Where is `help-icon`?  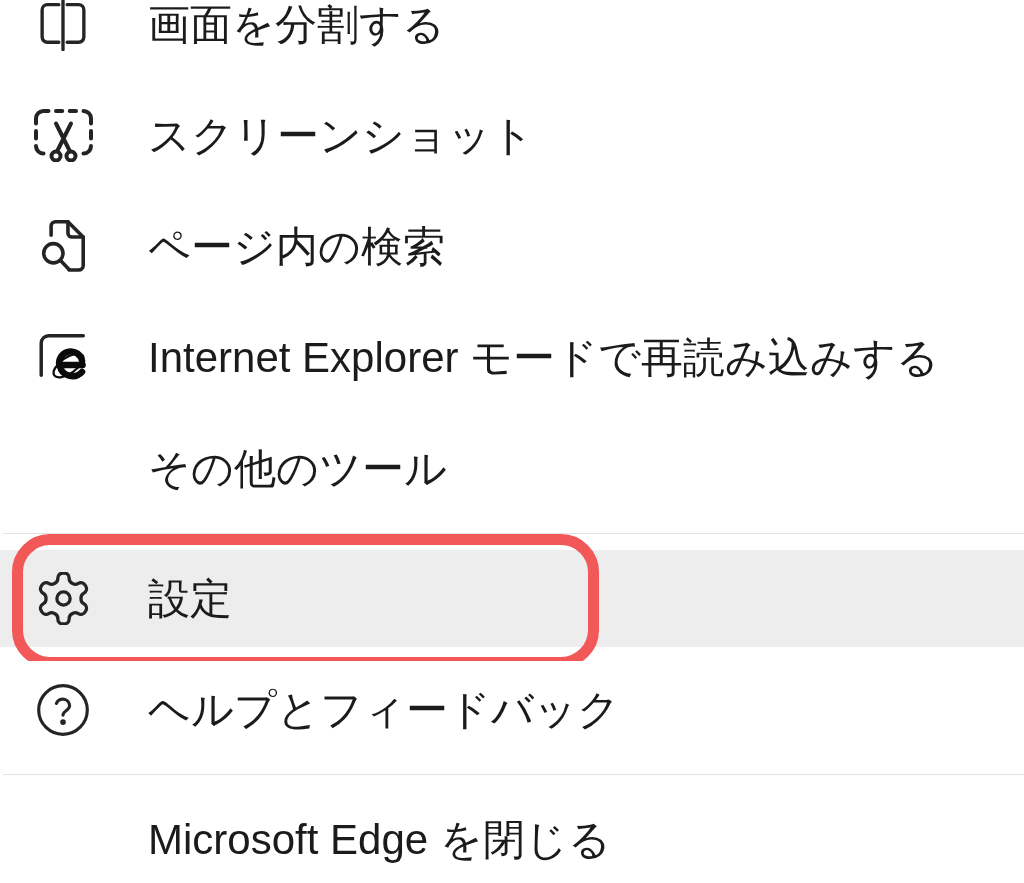 help-icon is located at coordinates (63, 709).